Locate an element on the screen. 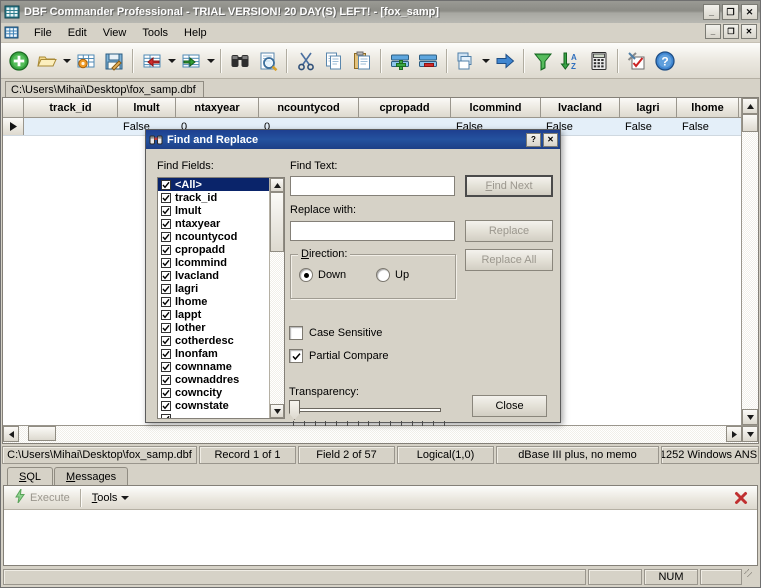 Image resolution: width=761 pixels, height=588 pixels. column-header-cpropadd: cpropadd is located at coordinates (405, 107).